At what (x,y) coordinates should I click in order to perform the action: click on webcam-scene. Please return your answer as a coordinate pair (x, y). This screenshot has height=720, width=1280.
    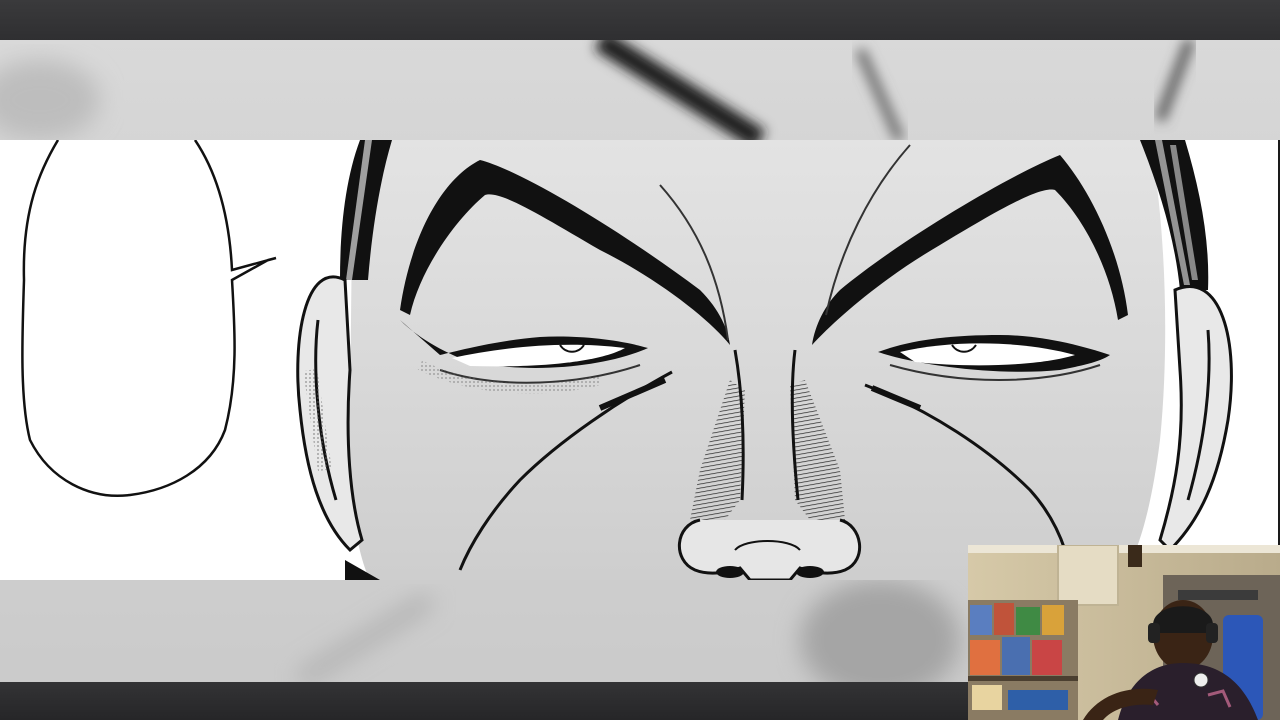
    Looking at the image, I should click on (1124, 632).